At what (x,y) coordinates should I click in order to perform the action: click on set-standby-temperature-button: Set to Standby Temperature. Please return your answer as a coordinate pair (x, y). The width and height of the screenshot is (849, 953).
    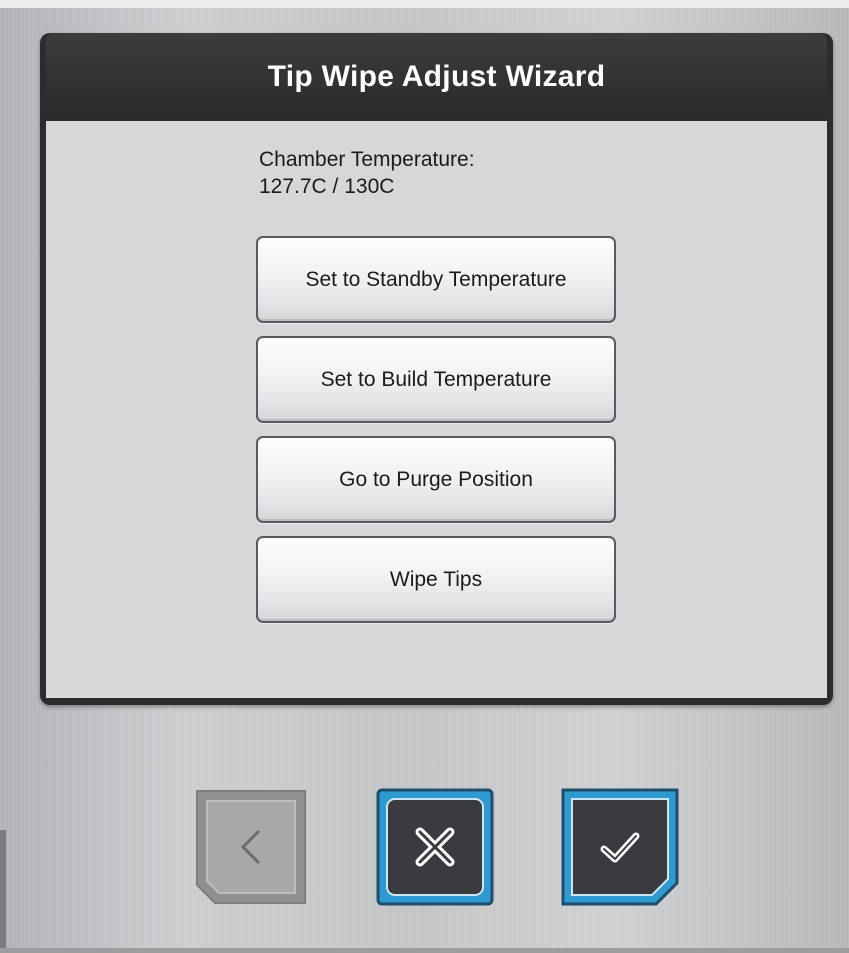
    Looking at the image, I should click on (436, 279).